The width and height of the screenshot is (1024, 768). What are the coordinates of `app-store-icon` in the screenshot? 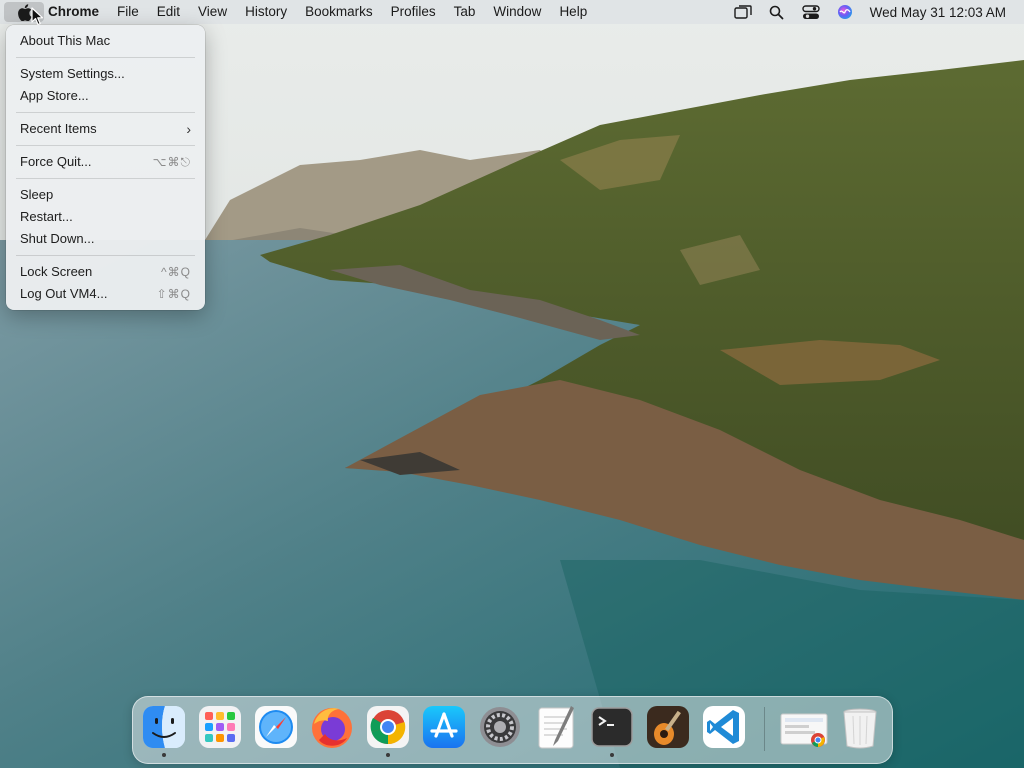 It's located at (444, 727).